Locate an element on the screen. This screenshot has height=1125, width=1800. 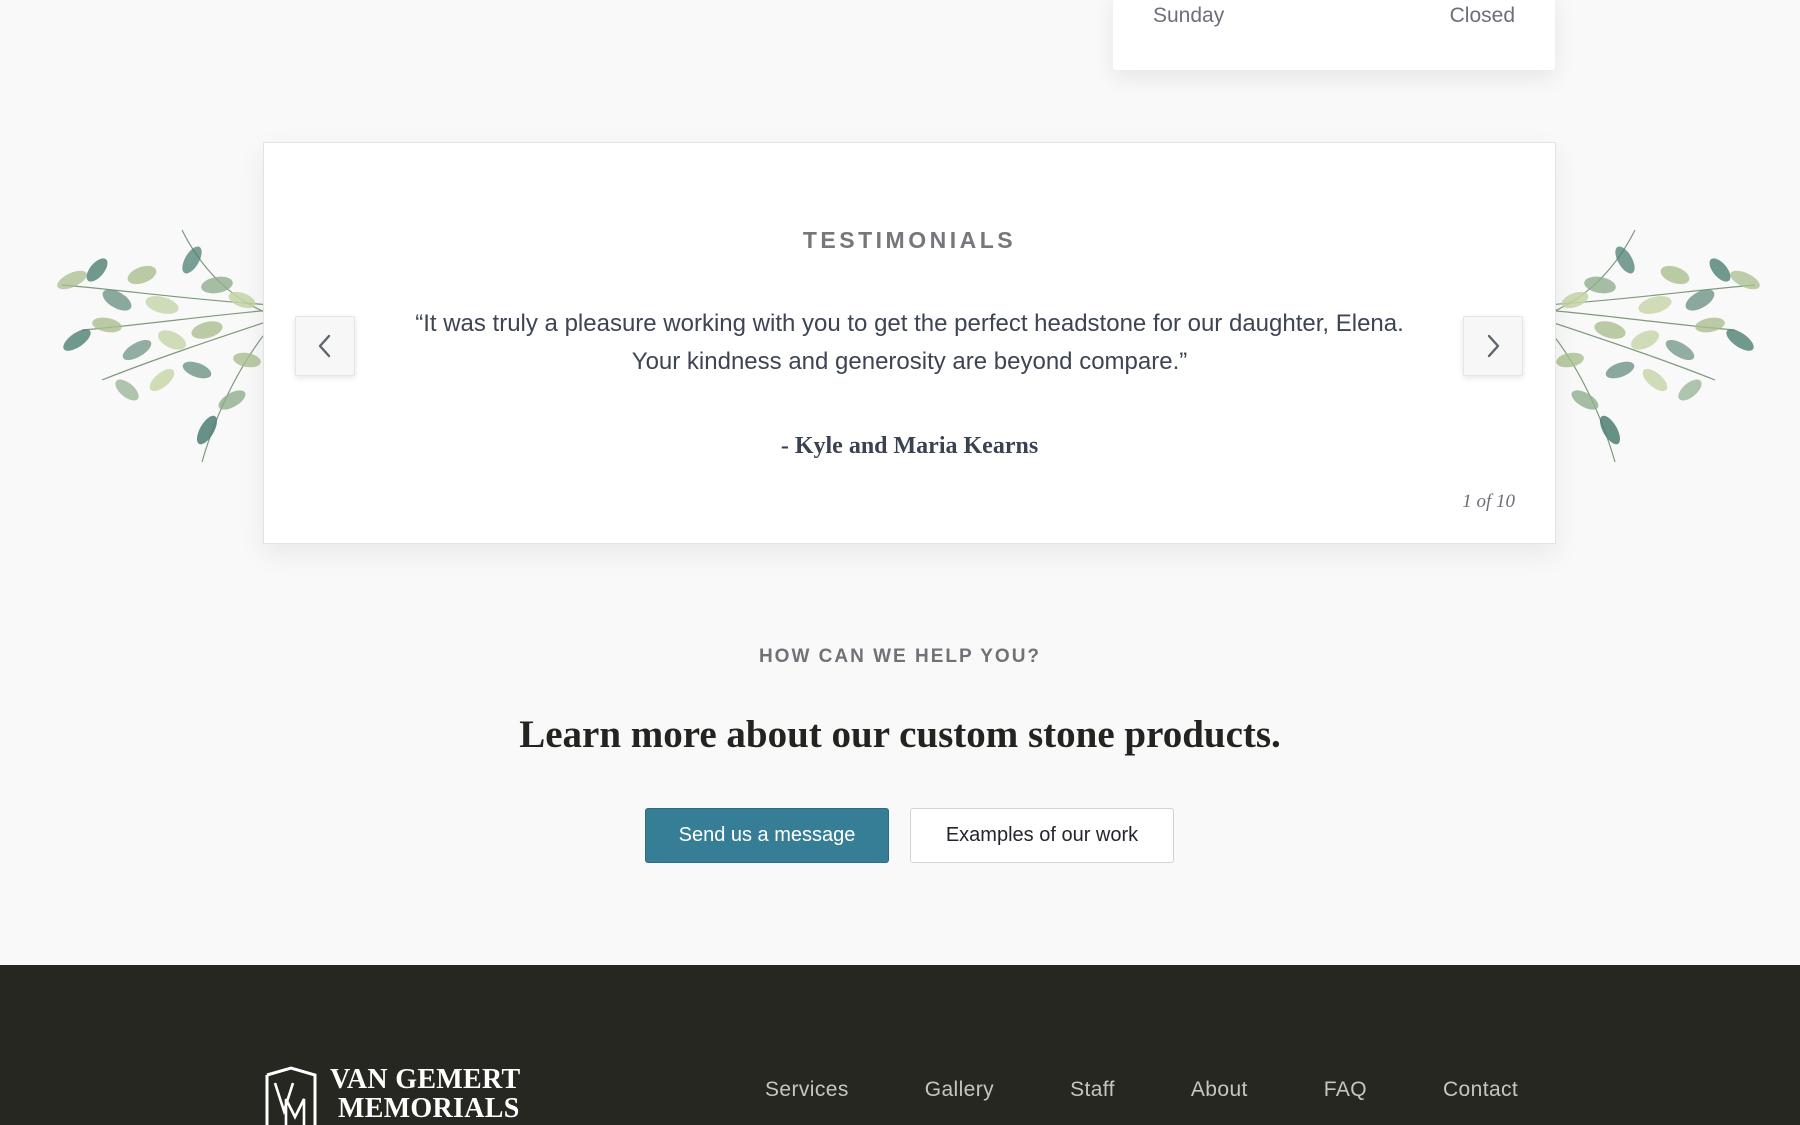
chevron-right-icon is located at coordinates (1493, 346).